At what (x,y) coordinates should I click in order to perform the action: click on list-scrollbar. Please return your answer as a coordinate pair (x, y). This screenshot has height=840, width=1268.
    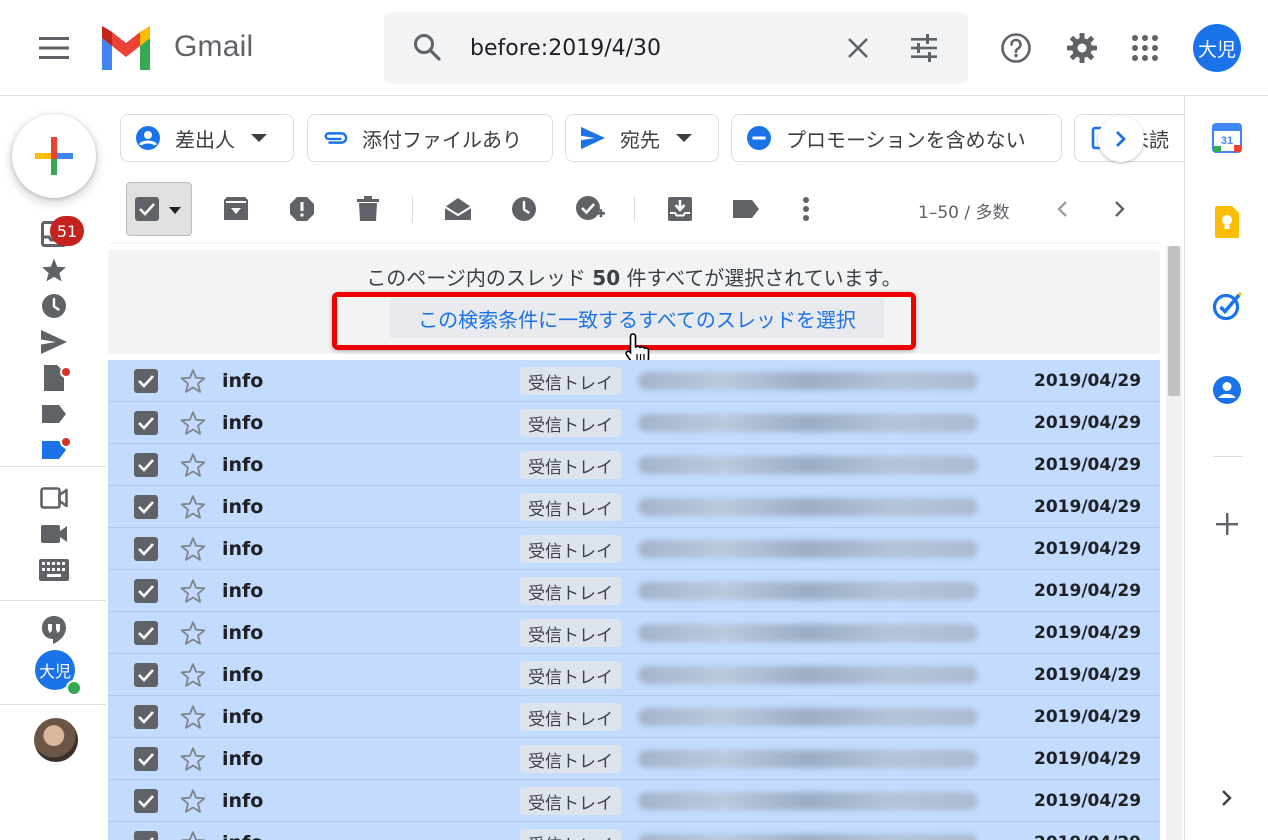
    Looking at the image, I should click on (1174, 543).